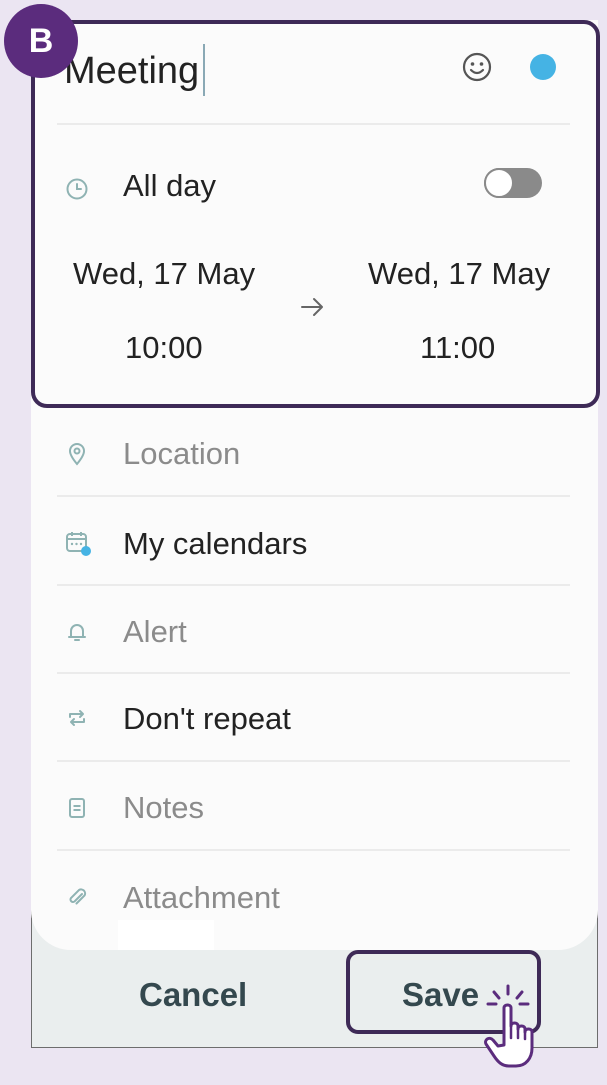 This screenshot has height=1085, width=607. Describe the element at coordinates (77, 632) in the screenshot. I see `bell-icon` at that location.